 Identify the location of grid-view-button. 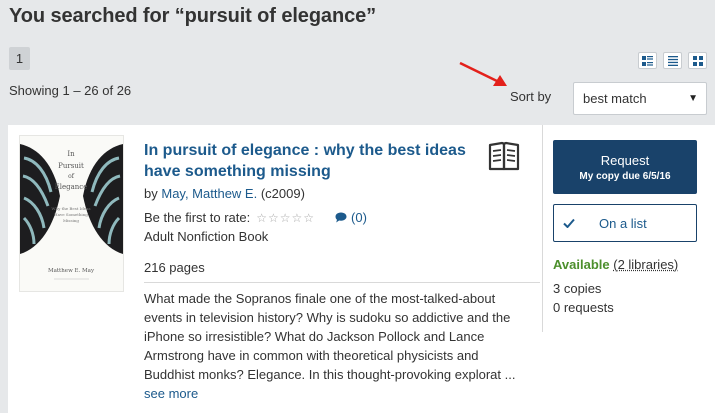
(697, 60).